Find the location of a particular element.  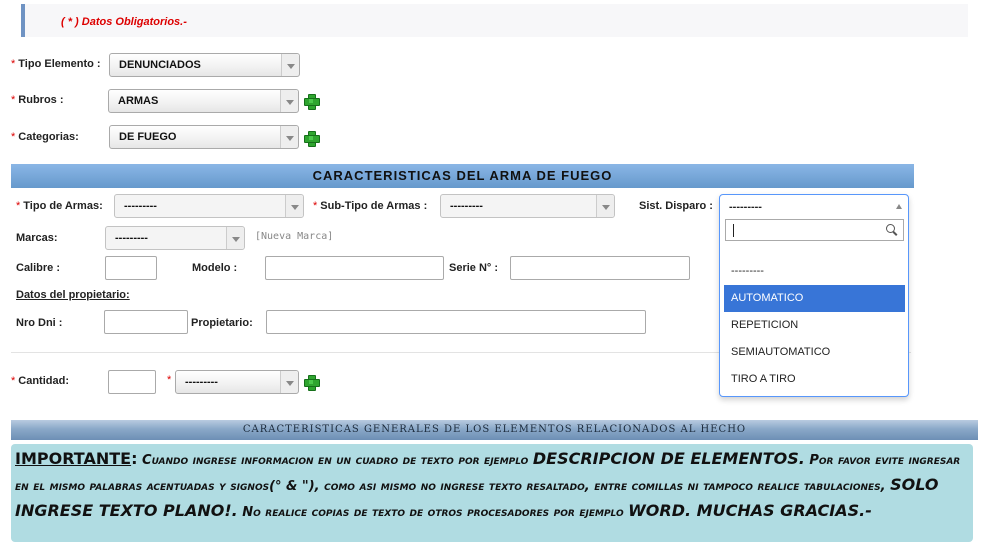

add-rubro-icon is located at coordinates (312, 102).